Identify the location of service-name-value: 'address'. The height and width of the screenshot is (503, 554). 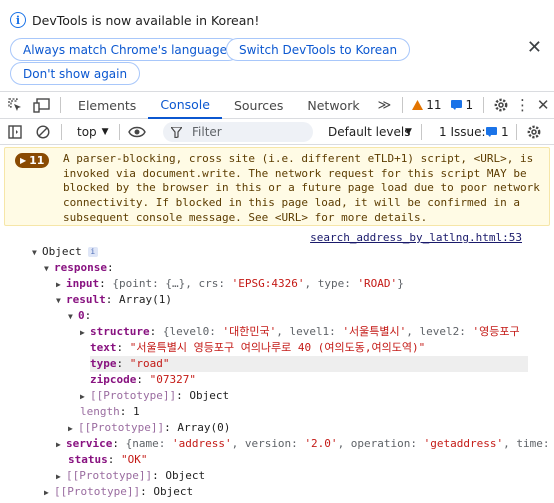
(201, 443).